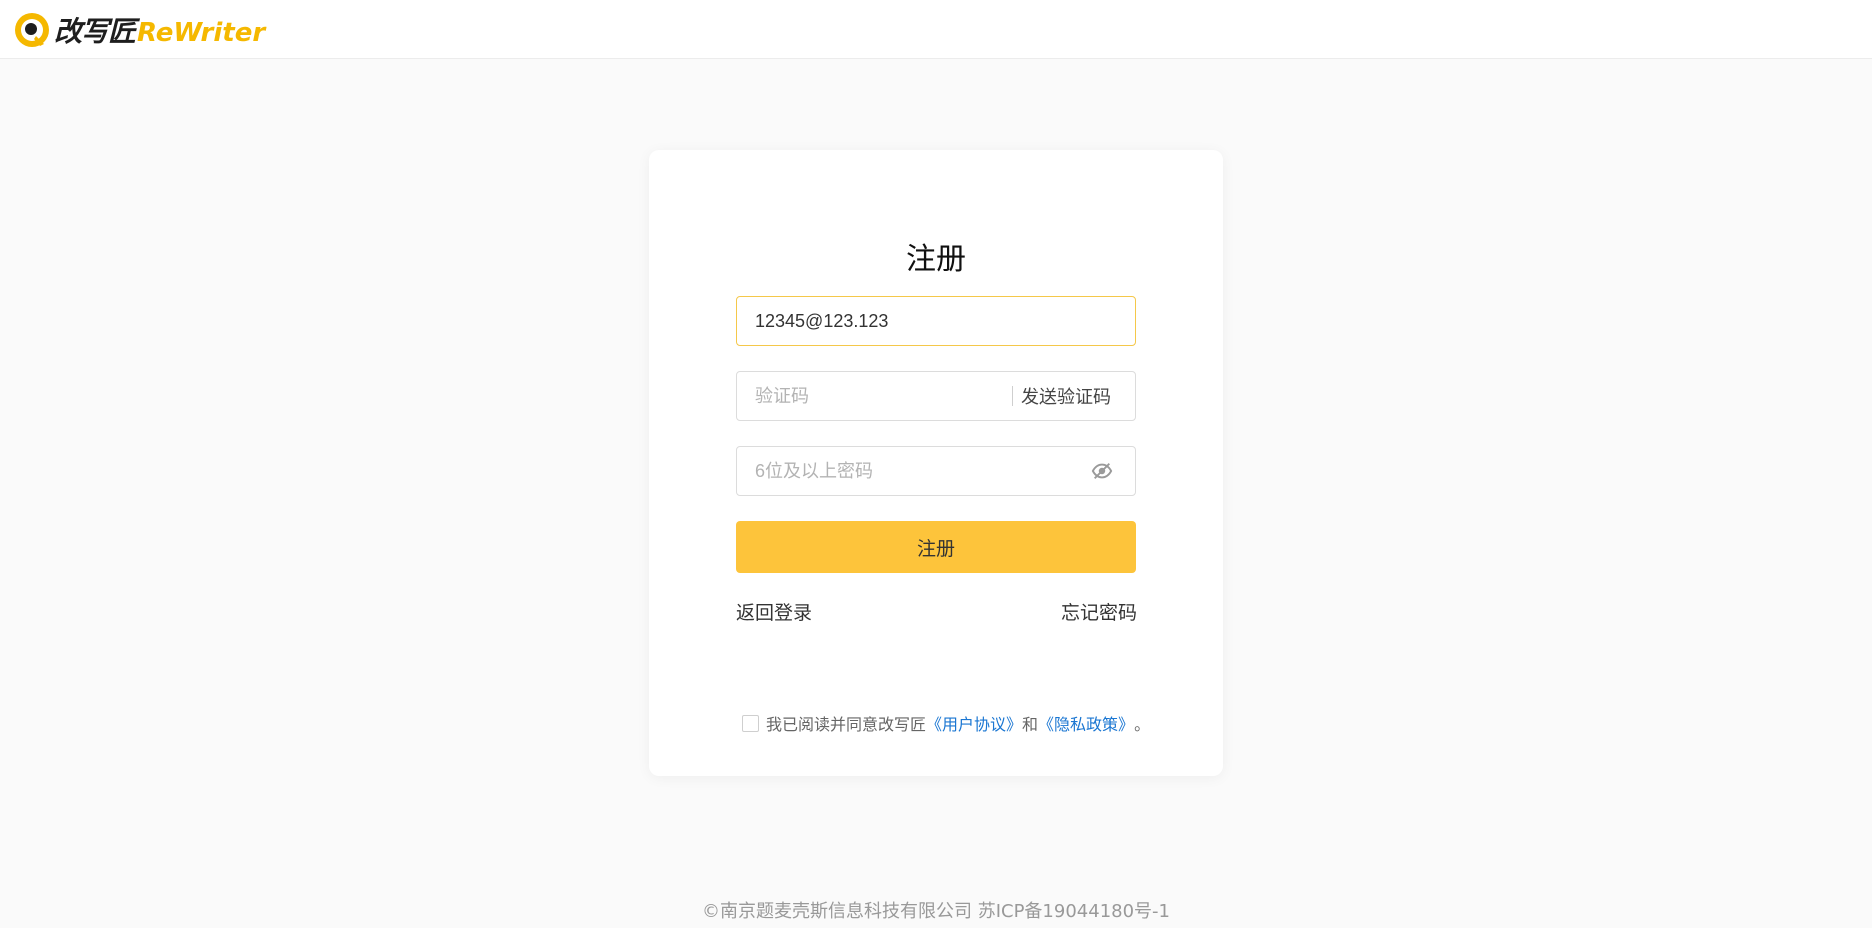 This screenshot has width=1872, height=928. Describe the element at coordinates (1099, 611) in the screenshot. I see `forgot-password-link: 忘记密码` at that location.